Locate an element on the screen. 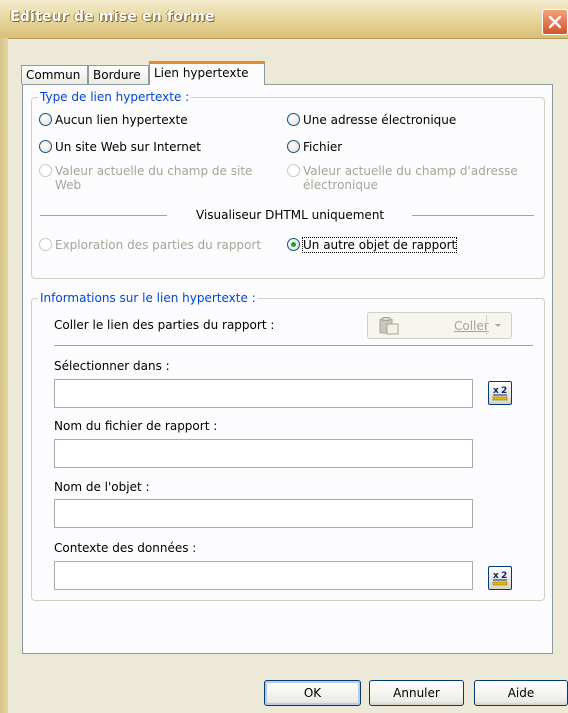 This screenshot has height=713, width=568. title-bar: Editeur de mise en forme is located at coordinates (284, 19).